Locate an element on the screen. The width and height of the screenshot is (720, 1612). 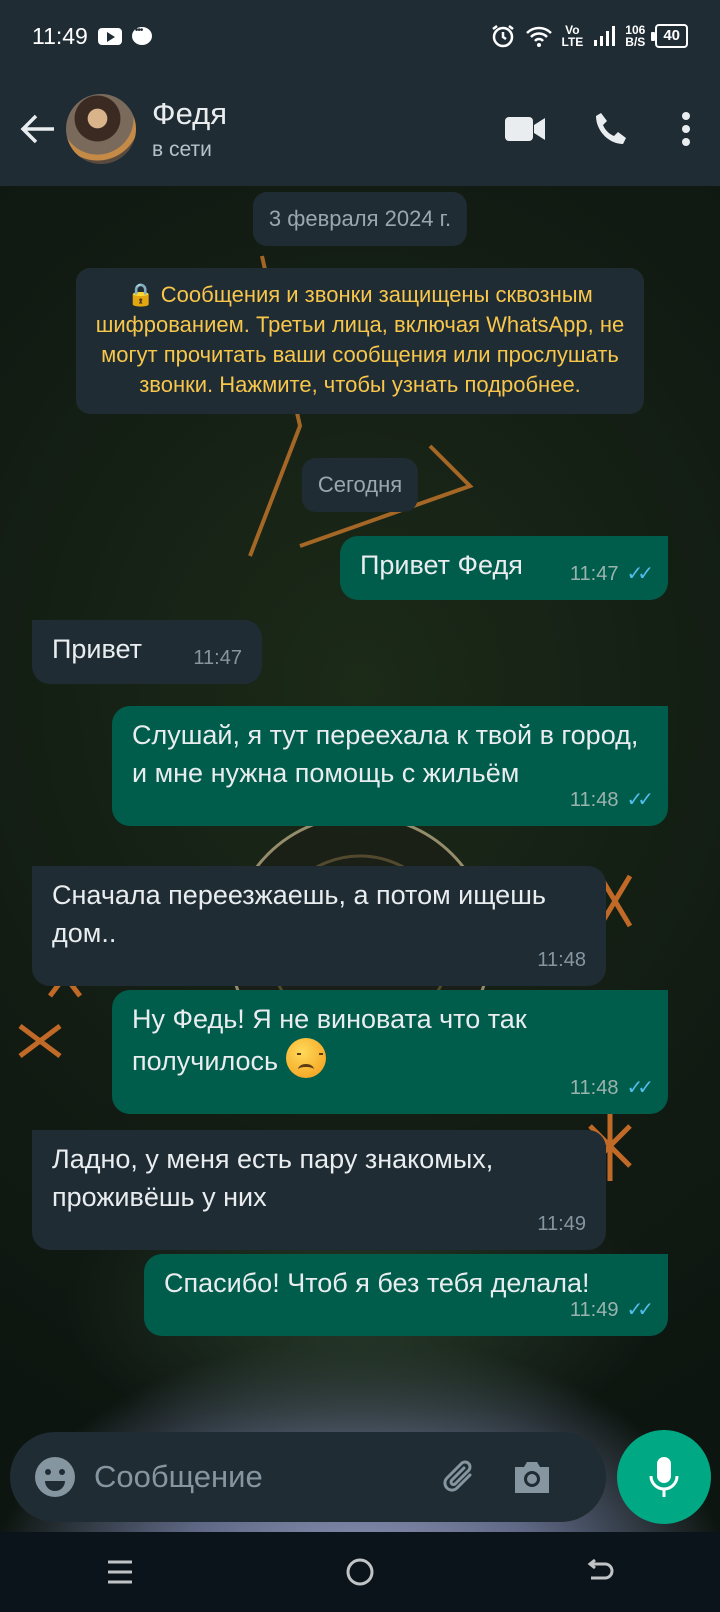
youtube-notification-icon is located at coordinates (109, 36).